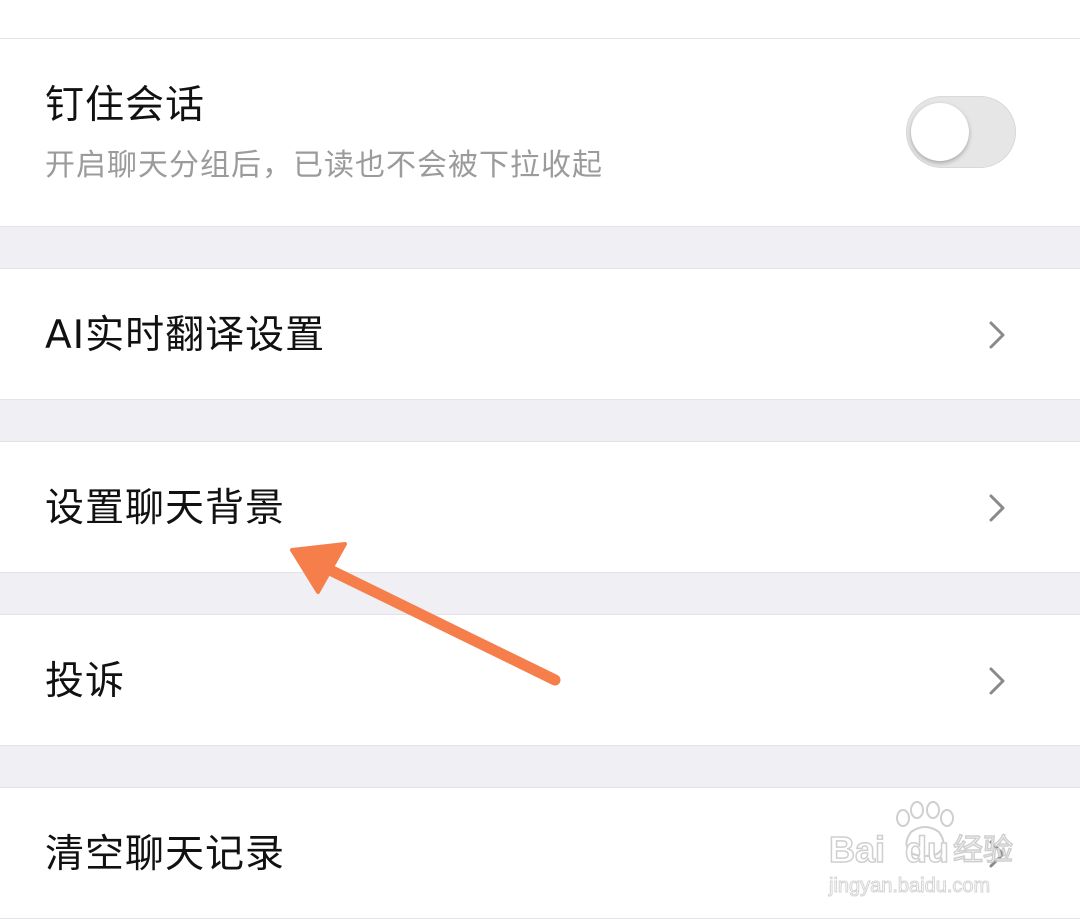  Describe the element at coordinates (540, 334) in the screenshot. I see `menu-item-translate: AI实时翻译设置` at that location.